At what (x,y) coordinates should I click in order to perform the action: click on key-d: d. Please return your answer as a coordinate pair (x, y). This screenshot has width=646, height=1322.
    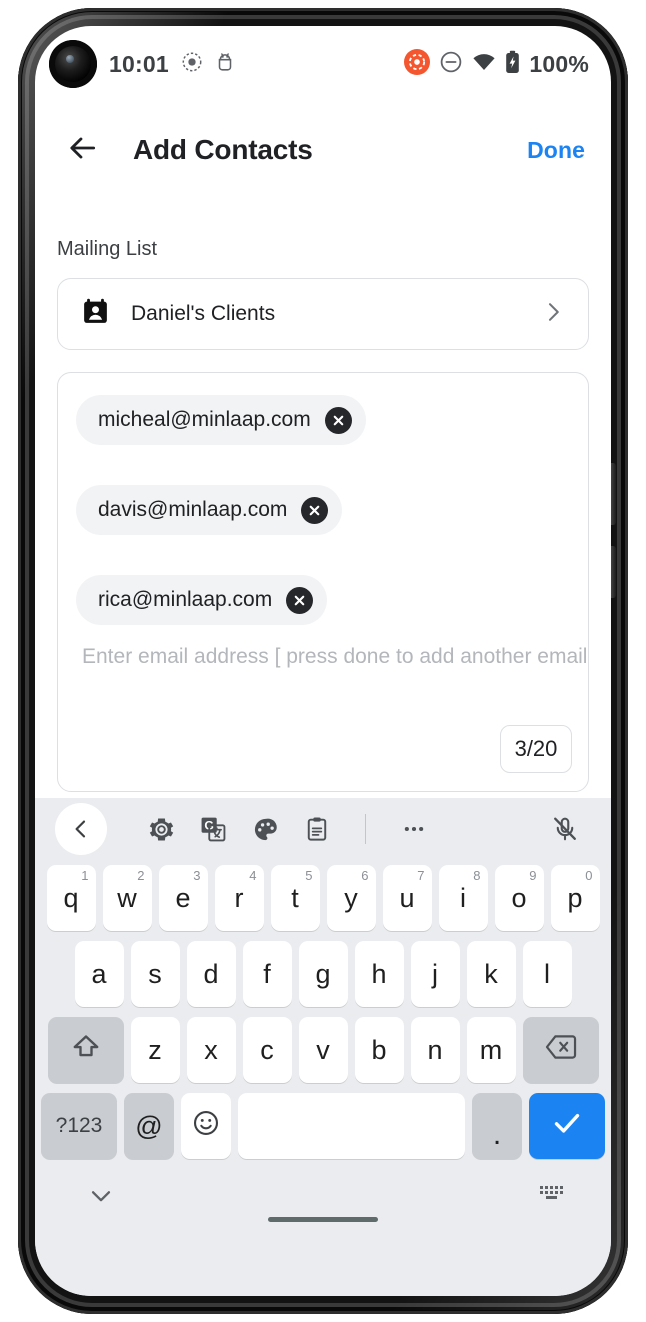
    Looking at the image, I should click on (211, 974).